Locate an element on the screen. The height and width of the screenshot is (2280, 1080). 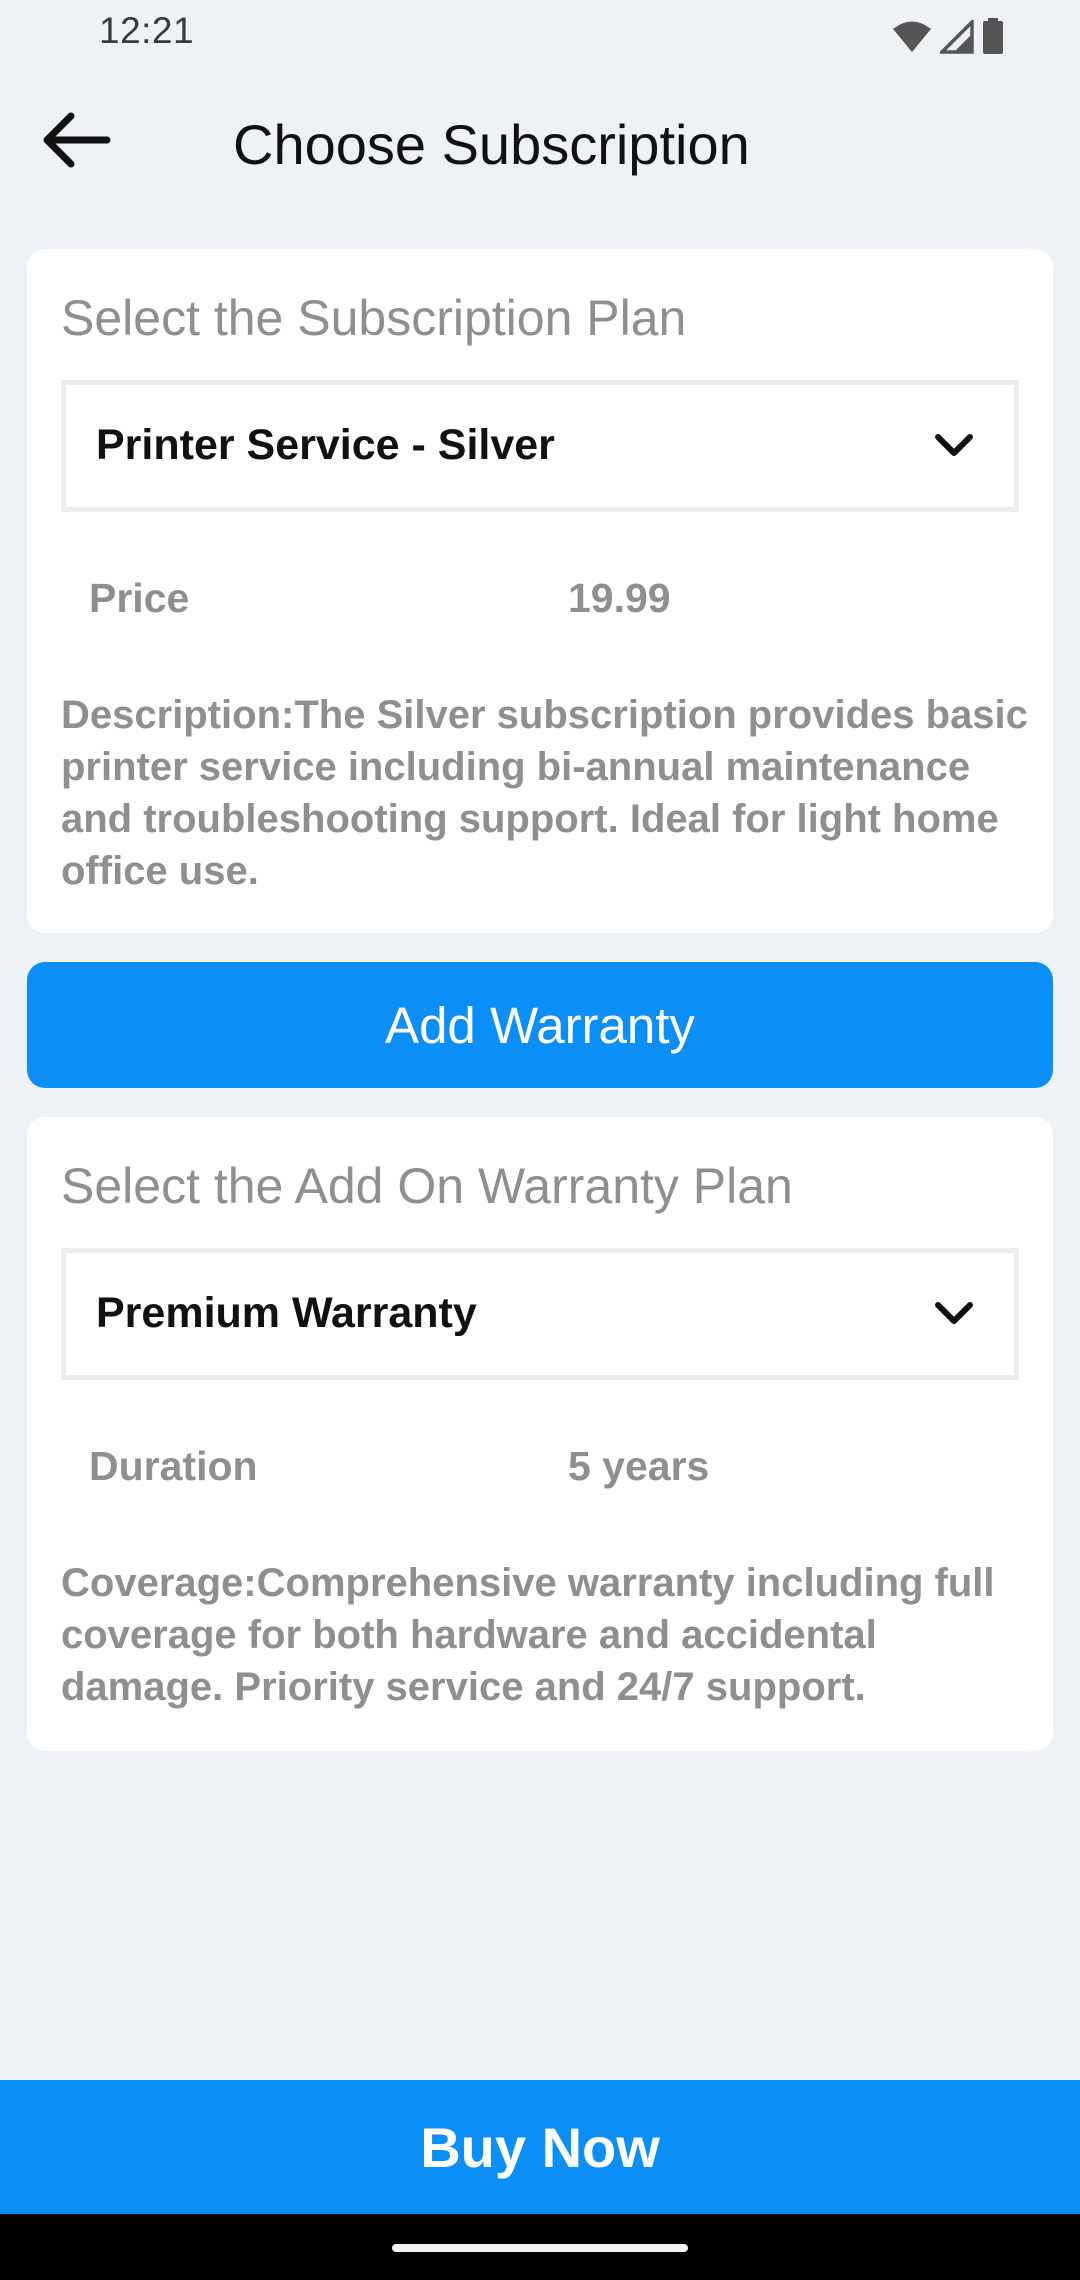
app-bar: Choose Subscription is located at coordinates (540, 146).